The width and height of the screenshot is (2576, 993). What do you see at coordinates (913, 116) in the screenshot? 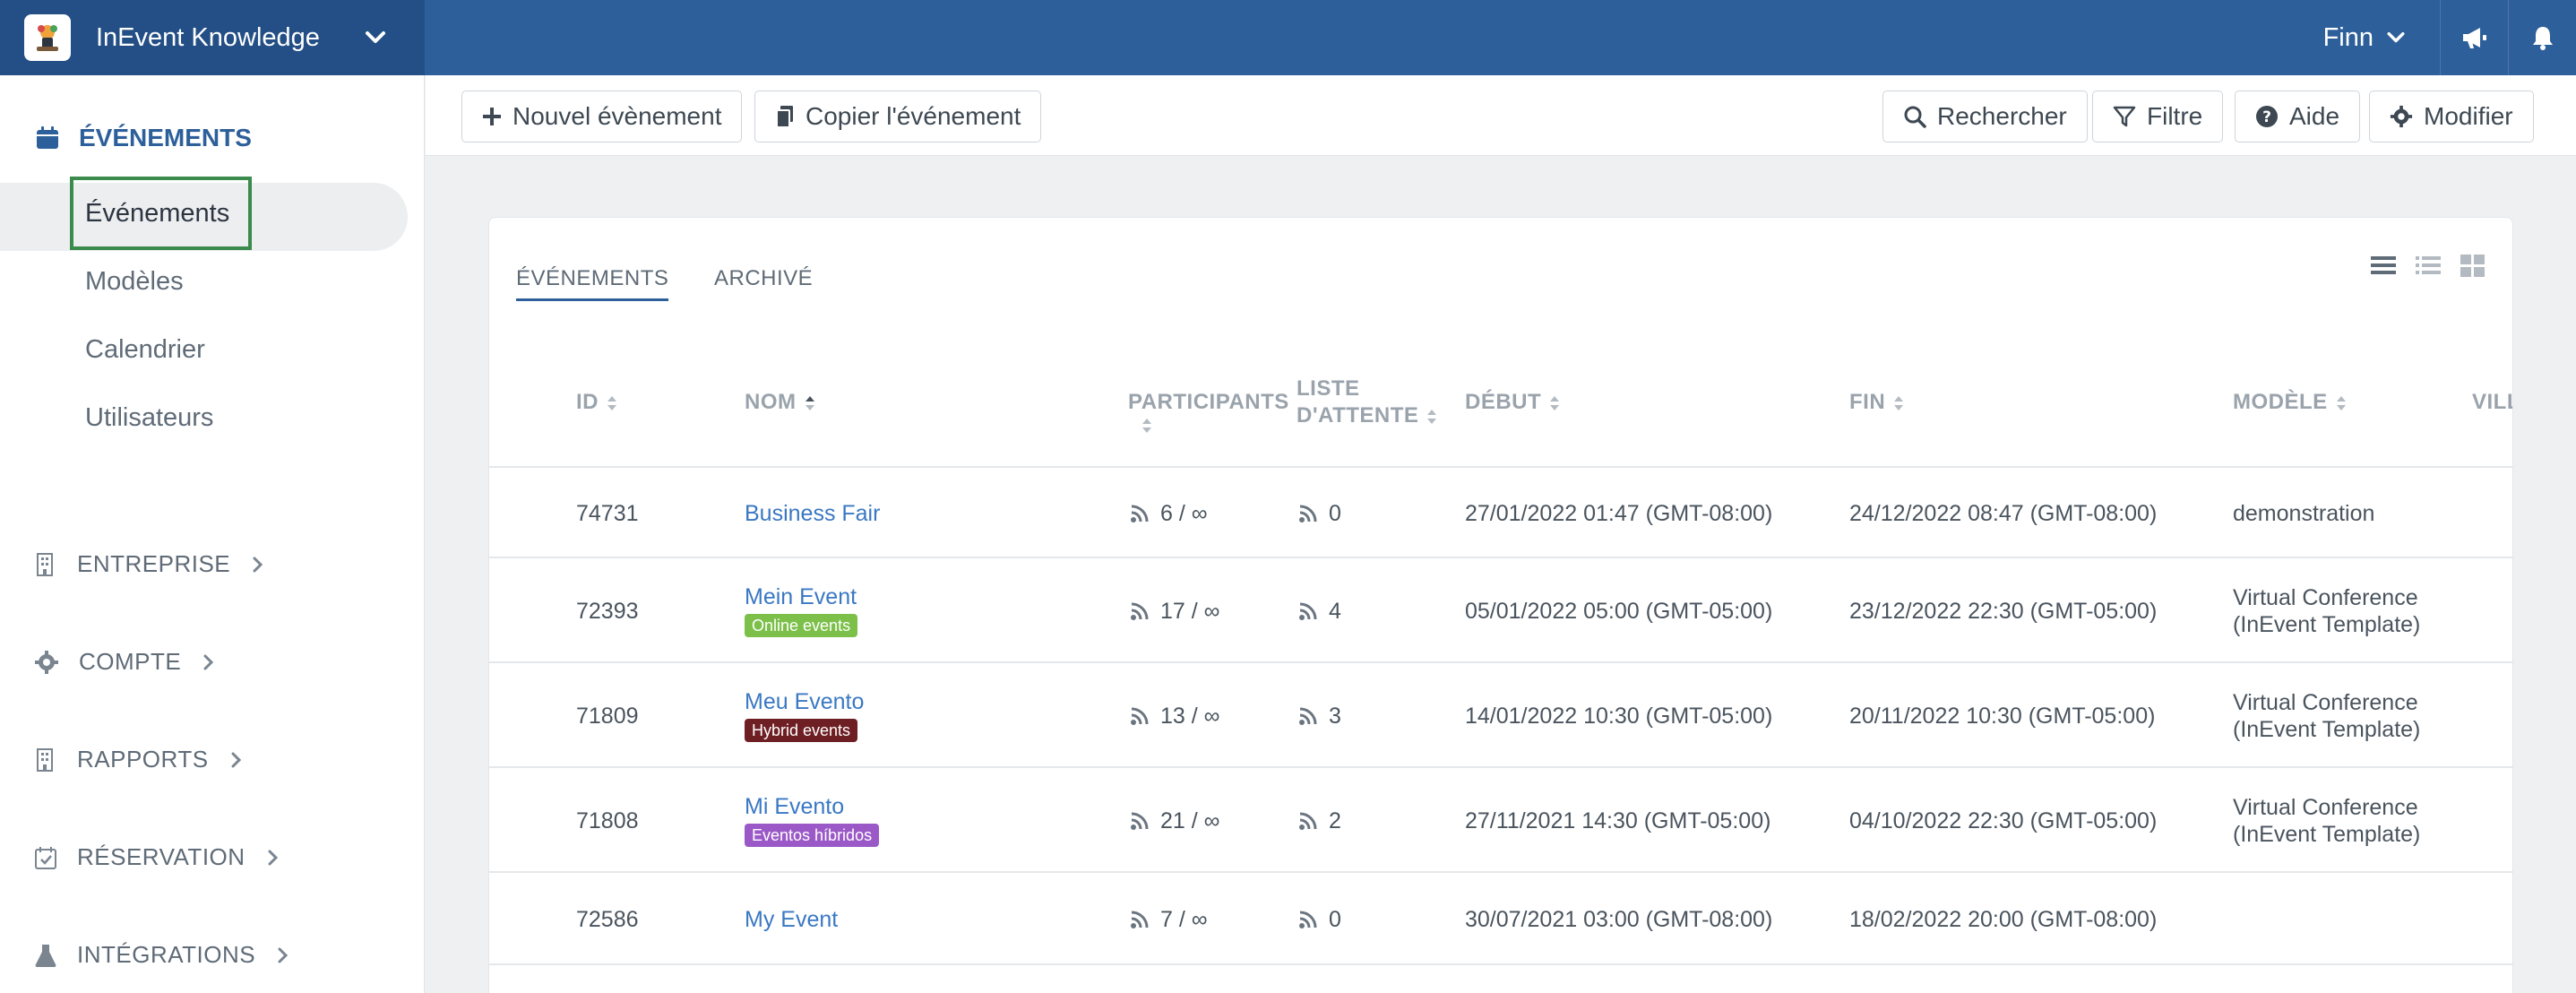
I see `copy-event-label: Copier l'événement` at bounding box center [913, 116].